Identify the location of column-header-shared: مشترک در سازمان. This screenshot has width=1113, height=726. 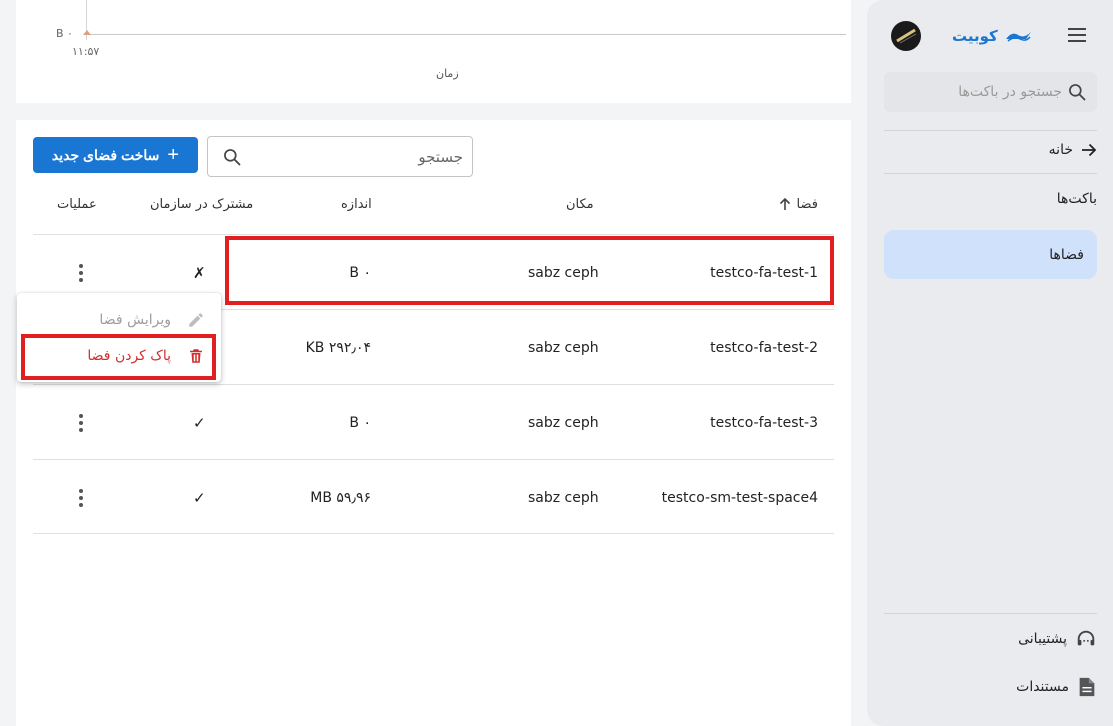
(202, 204).